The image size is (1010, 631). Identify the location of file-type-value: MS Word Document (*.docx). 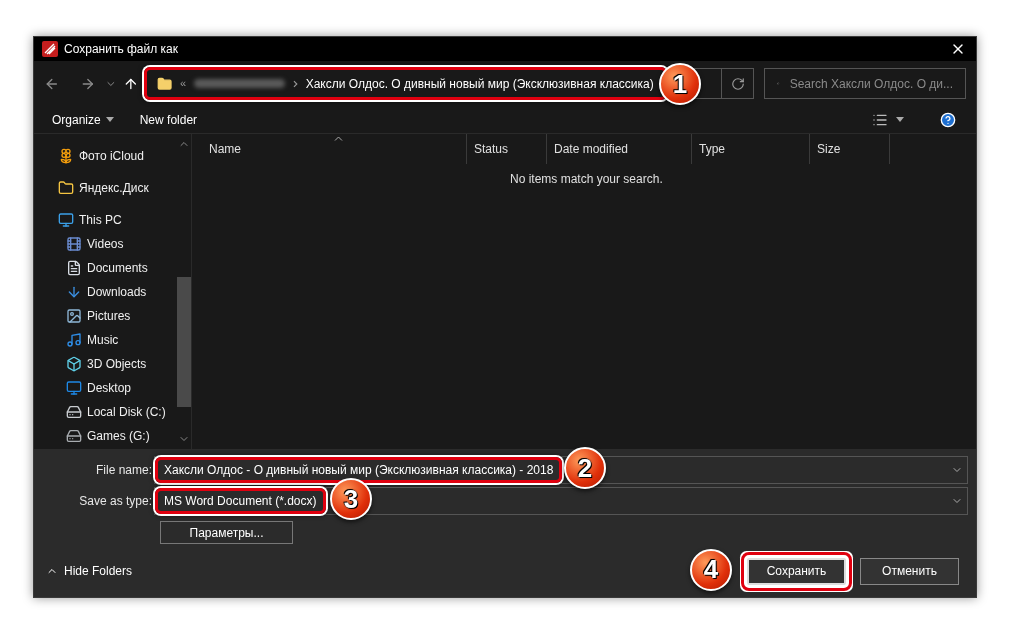
(240, 501).